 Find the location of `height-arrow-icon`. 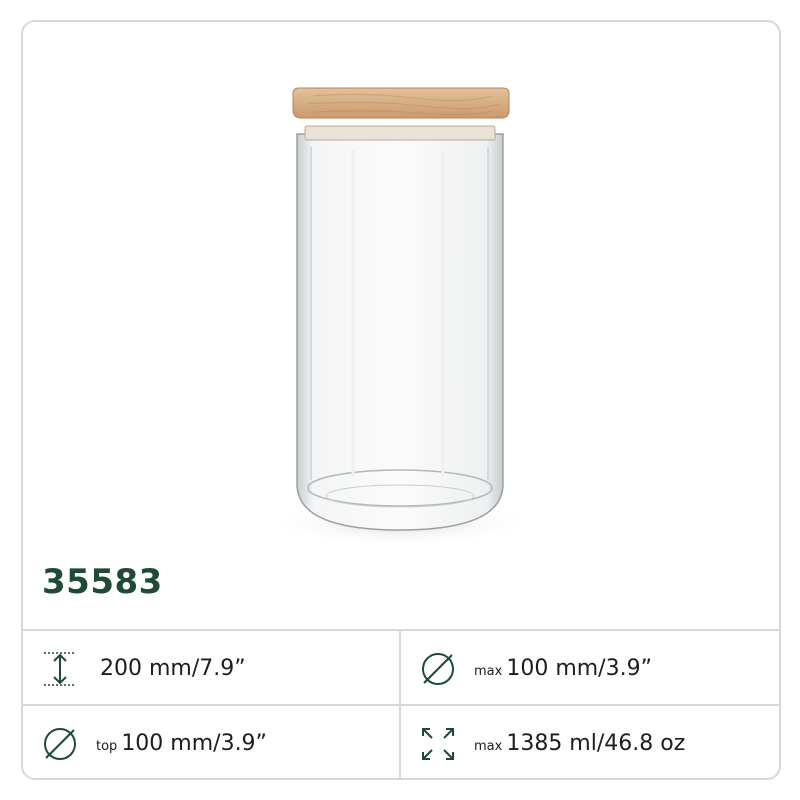

height-arrow-icon is located at coordinates (60, 669).